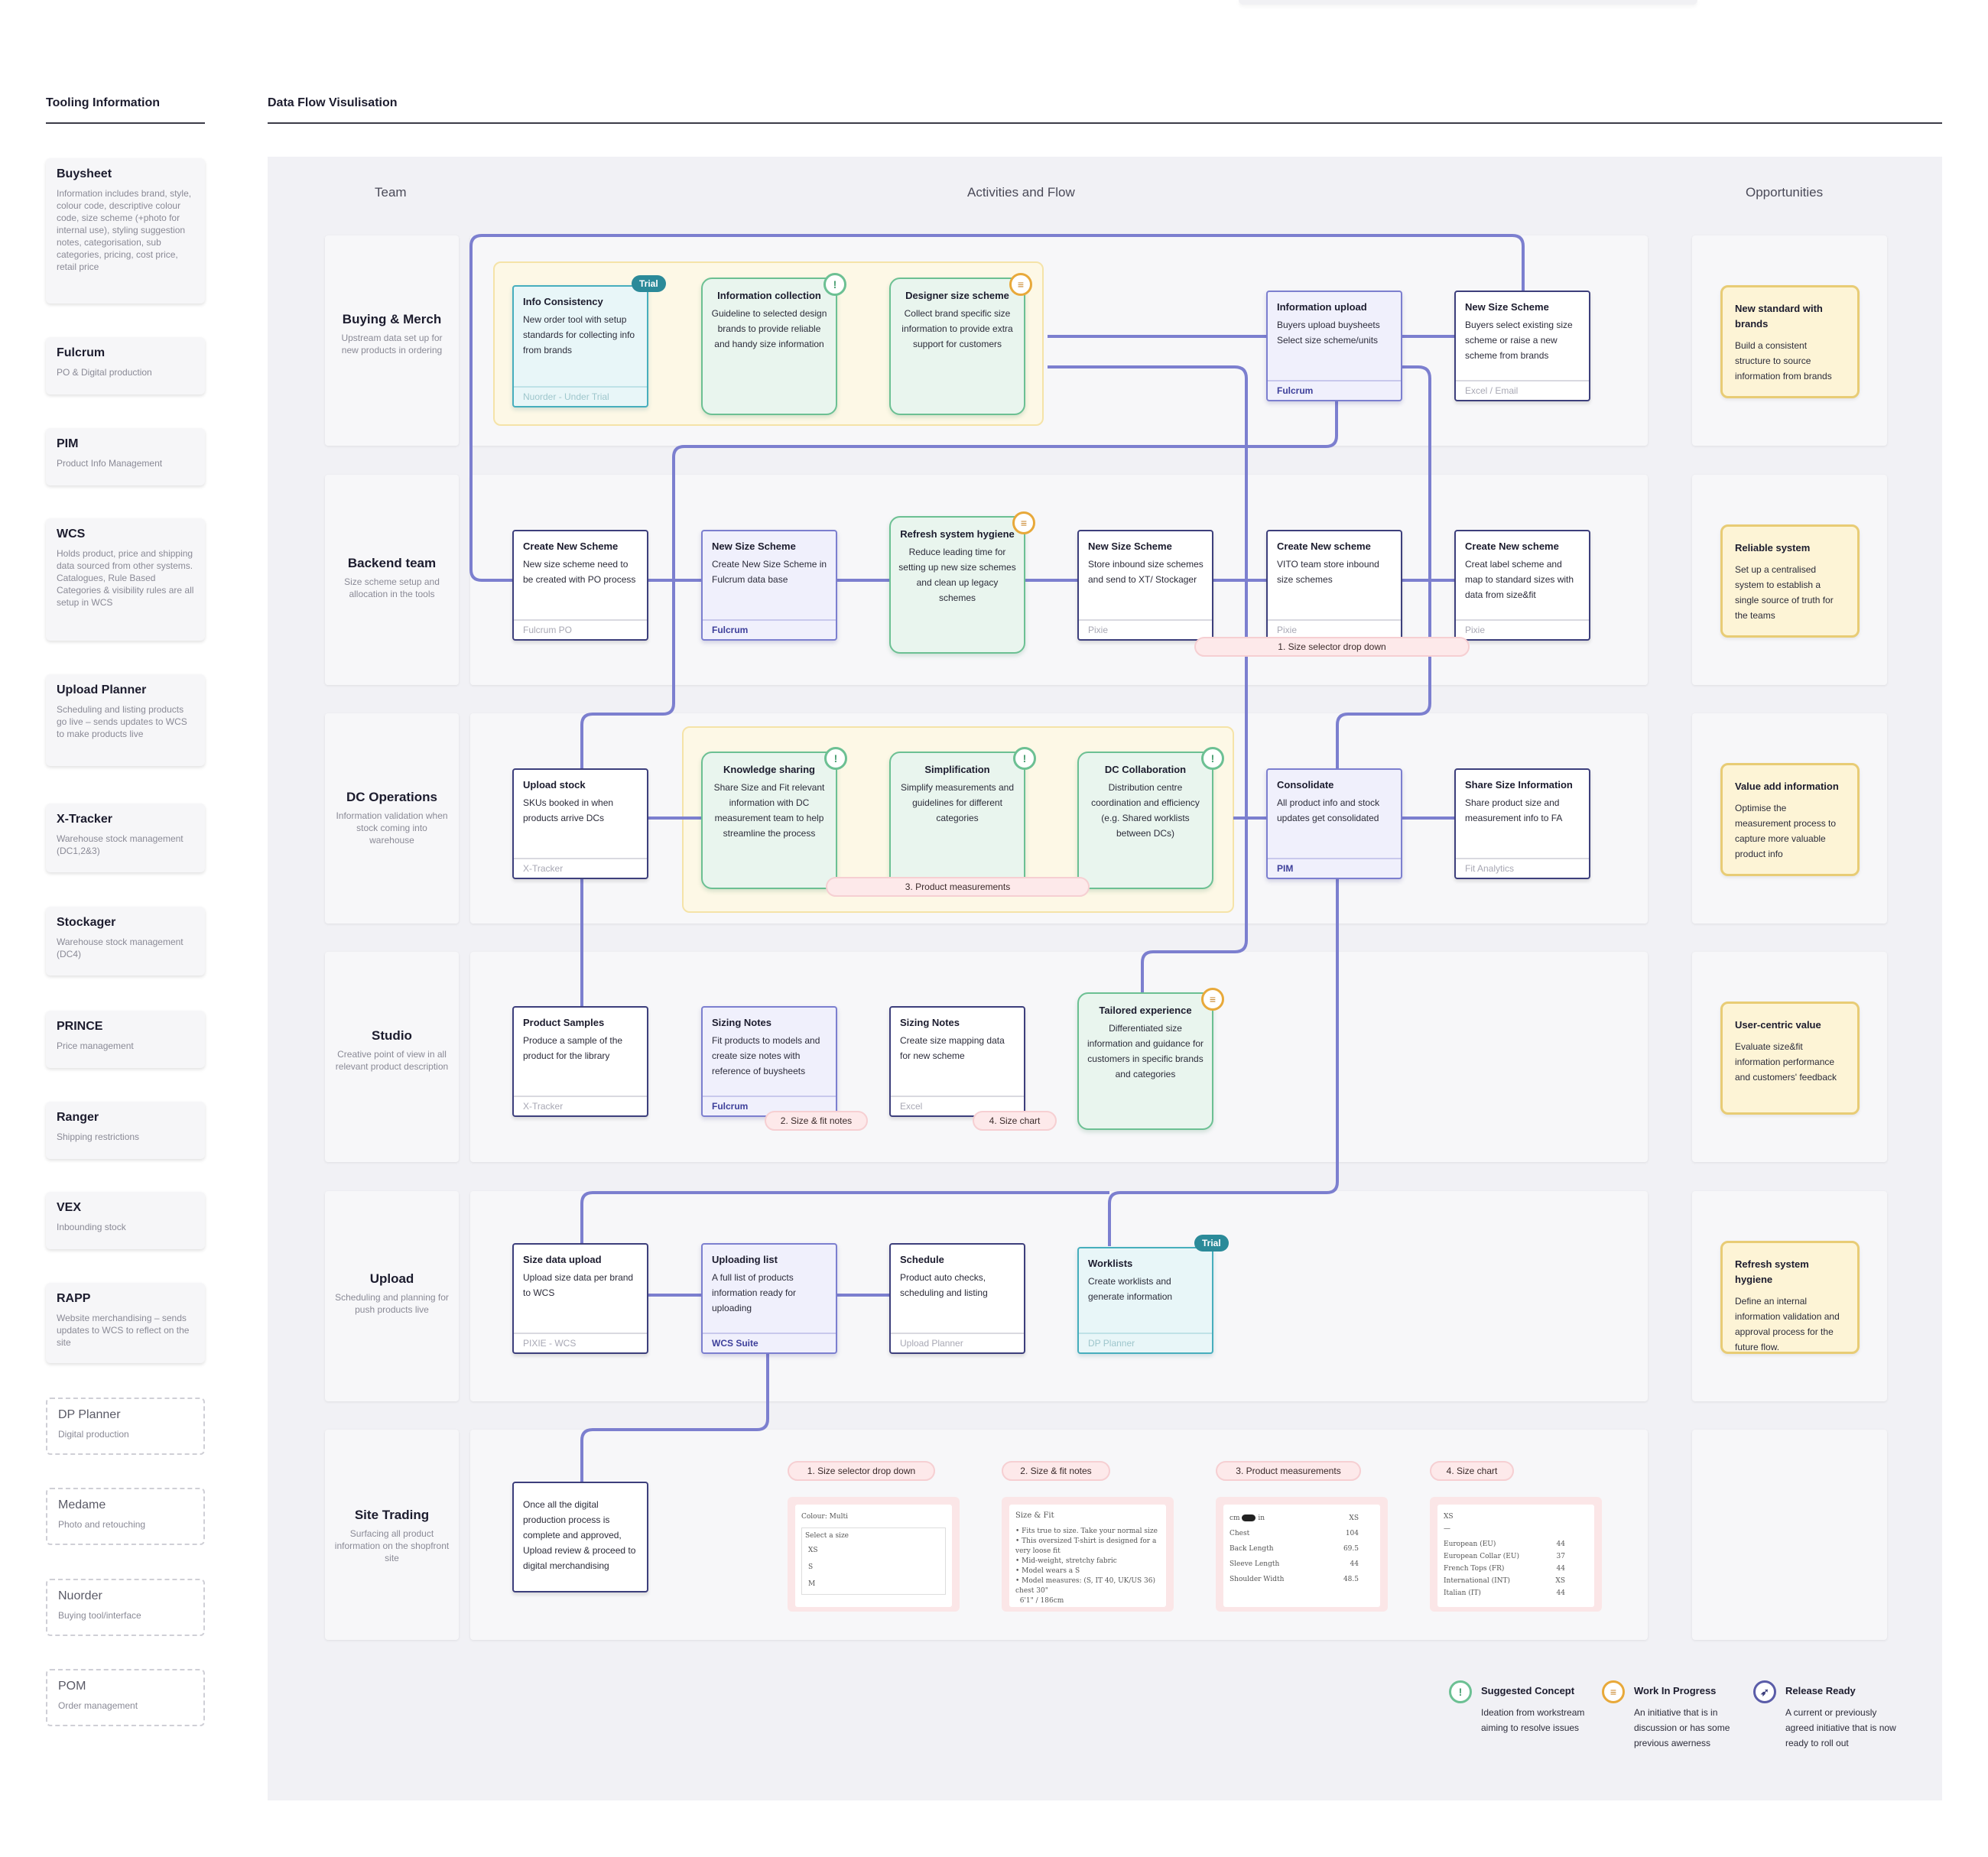 The image size is (1988, 1857). What do you see at coordinates (1288, 1471) in the screenshot?
I see `pill-product-measurements-preview: 3. Product measurements` at bounding box center [1288, 1471].